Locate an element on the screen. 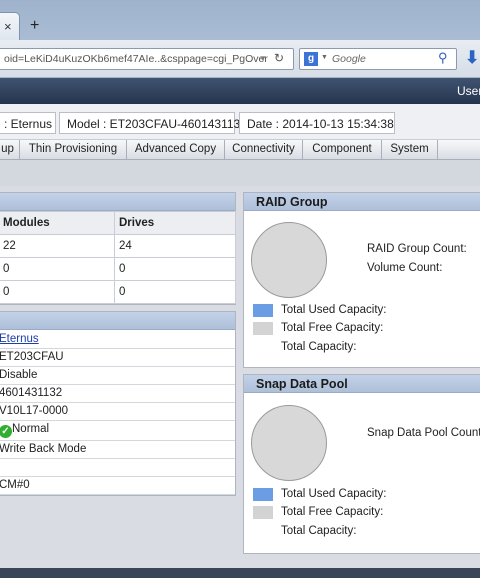  menu-item-system: System is located at coordinates (410, 149).